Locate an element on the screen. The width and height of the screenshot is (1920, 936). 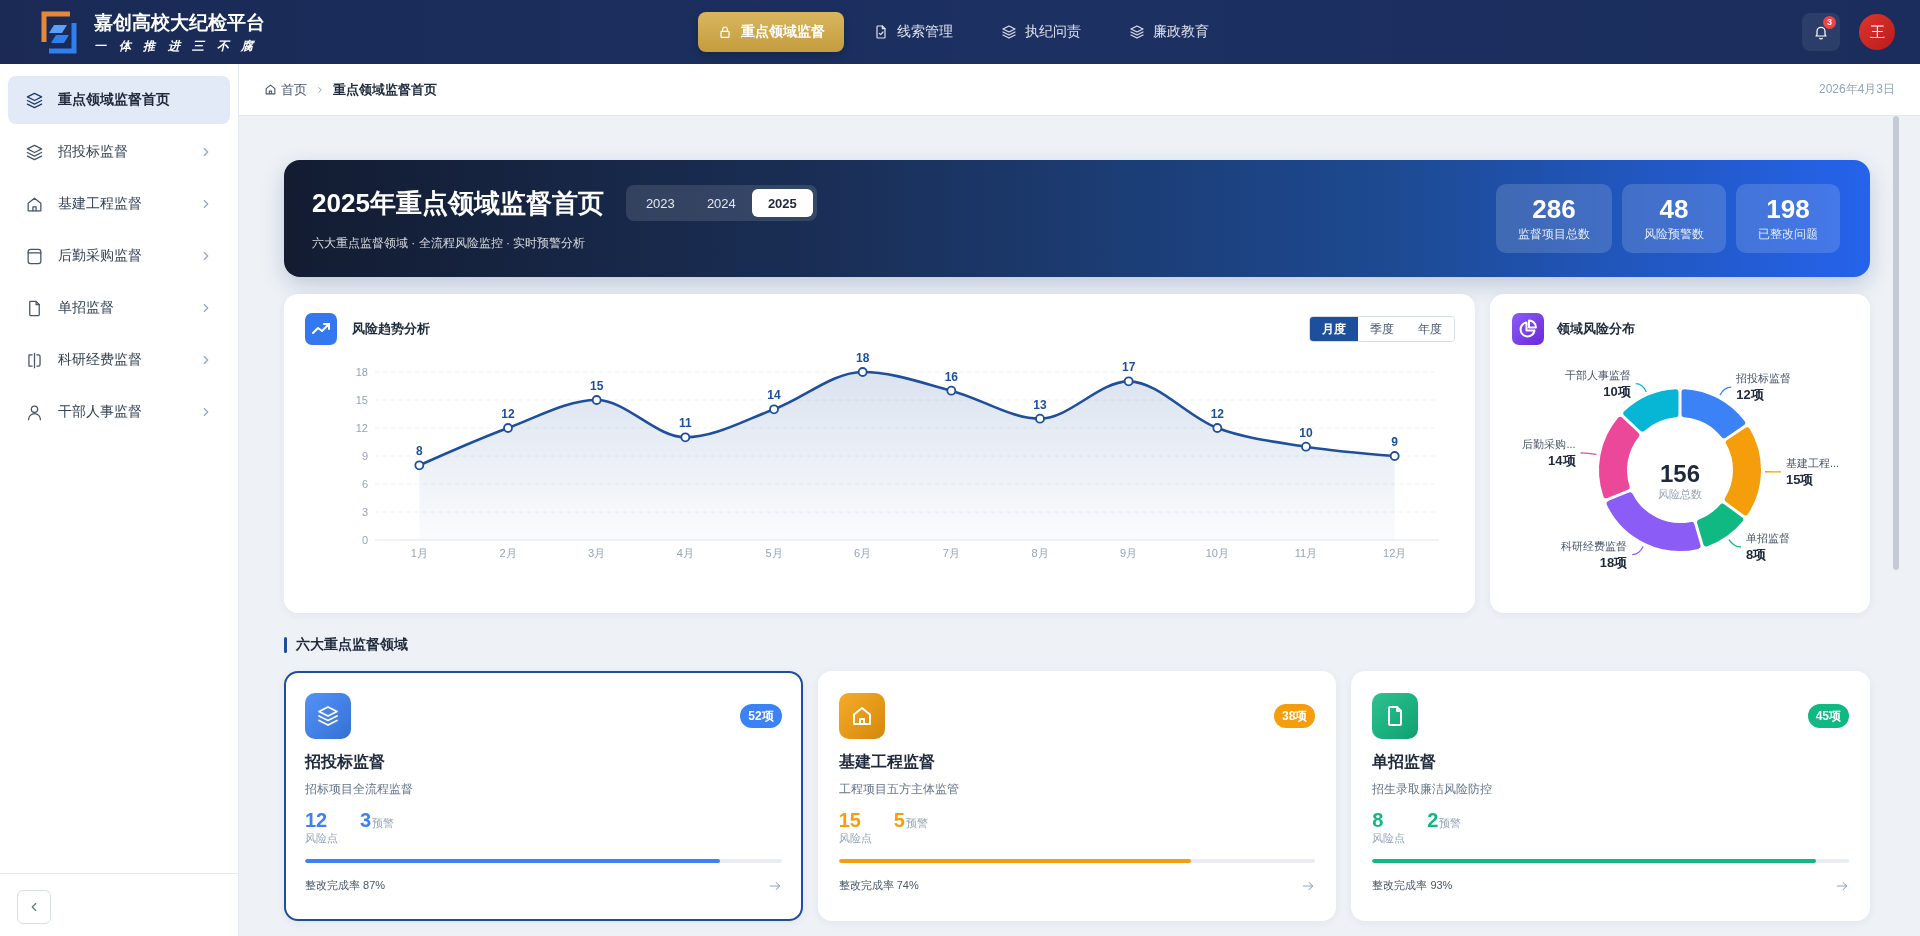
total-value: 156 is located at coordinates (1680, 473).